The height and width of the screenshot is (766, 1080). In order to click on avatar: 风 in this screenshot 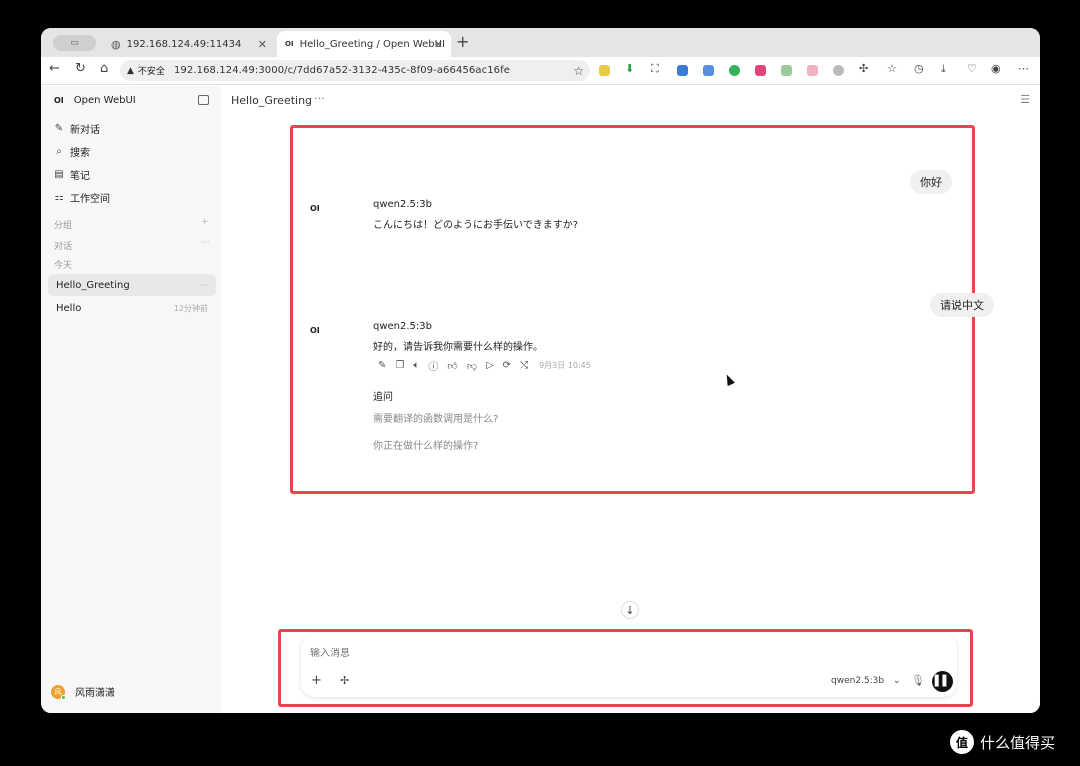, I will do `click(58, 692)`.